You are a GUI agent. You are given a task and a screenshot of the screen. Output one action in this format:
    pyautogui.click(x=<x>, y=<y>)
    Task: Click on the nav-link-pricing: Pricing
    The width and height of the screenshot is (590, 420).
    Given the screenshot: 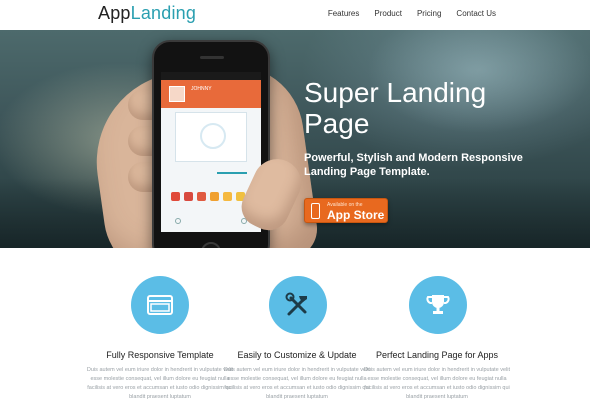 What is the action you would take?
    pyautogui.click(x=429, y=13)
    